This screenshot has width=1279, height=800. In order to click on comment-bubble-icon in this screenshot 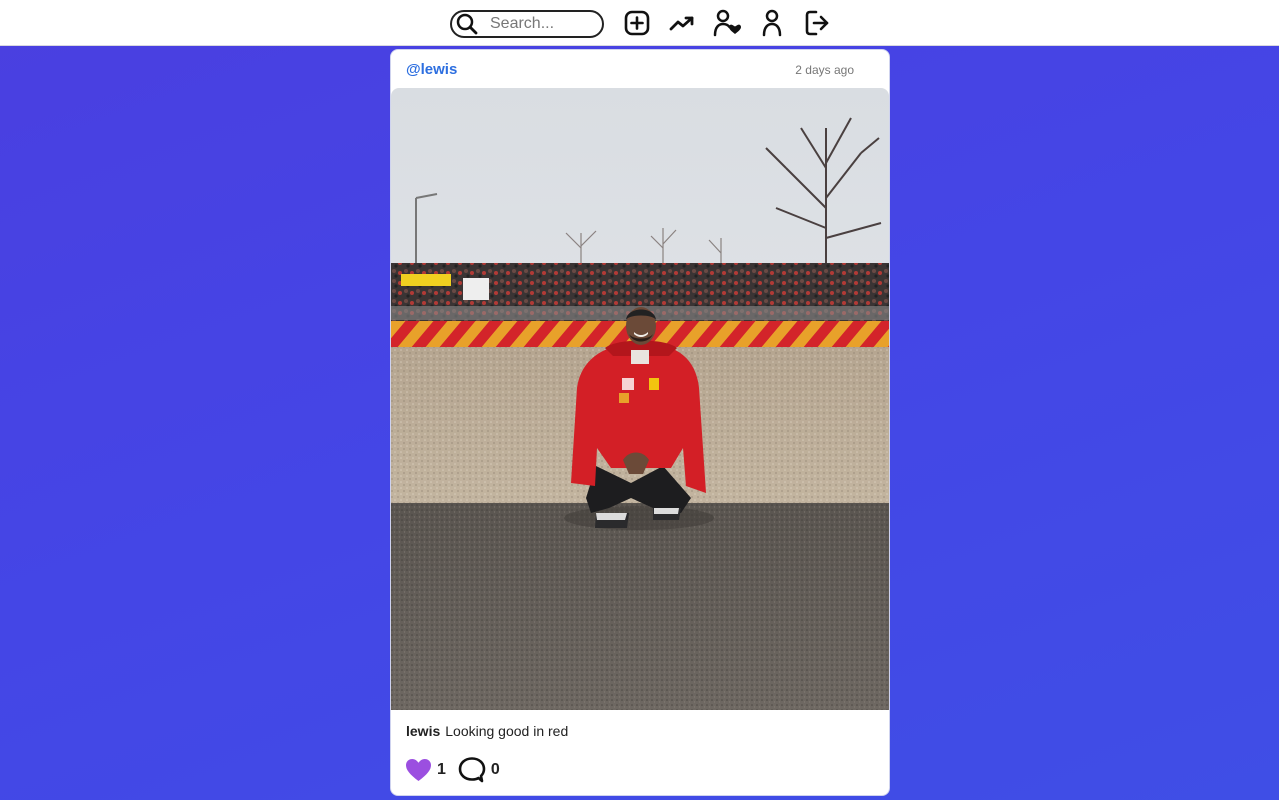, I will do `click(472, 770)`.